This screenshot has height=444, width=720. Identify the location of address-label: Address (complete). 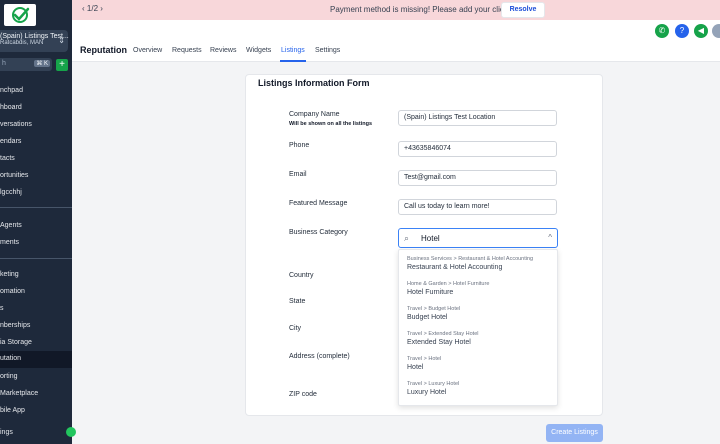
(319, 356).